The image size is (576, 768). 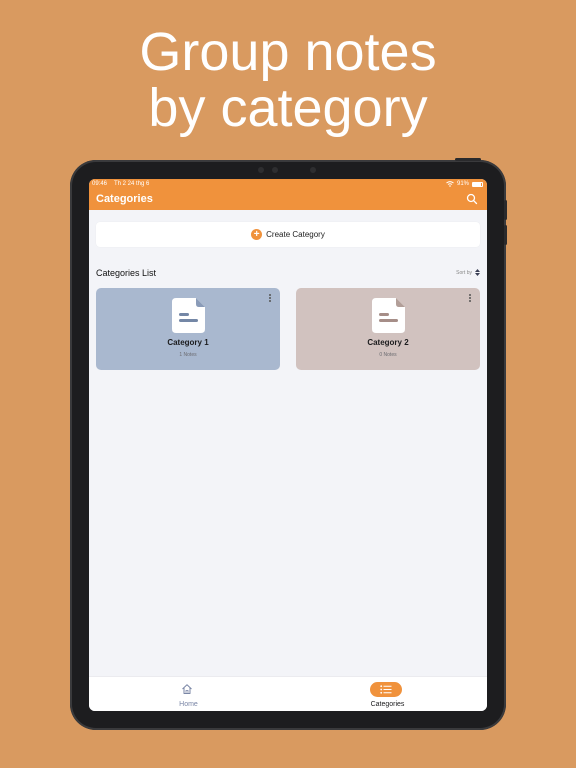 I want to click on categories-list-title: Categories List, so click(x=126, y=273).